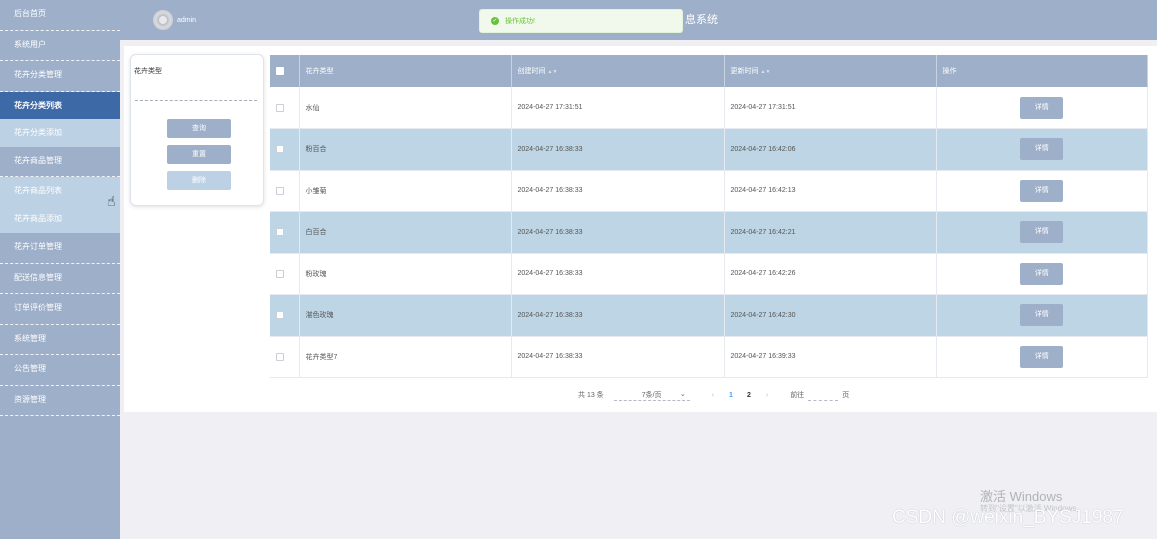 The image size is (1157, 539). I want to click on page-suffix: 页, so click(846, 395).